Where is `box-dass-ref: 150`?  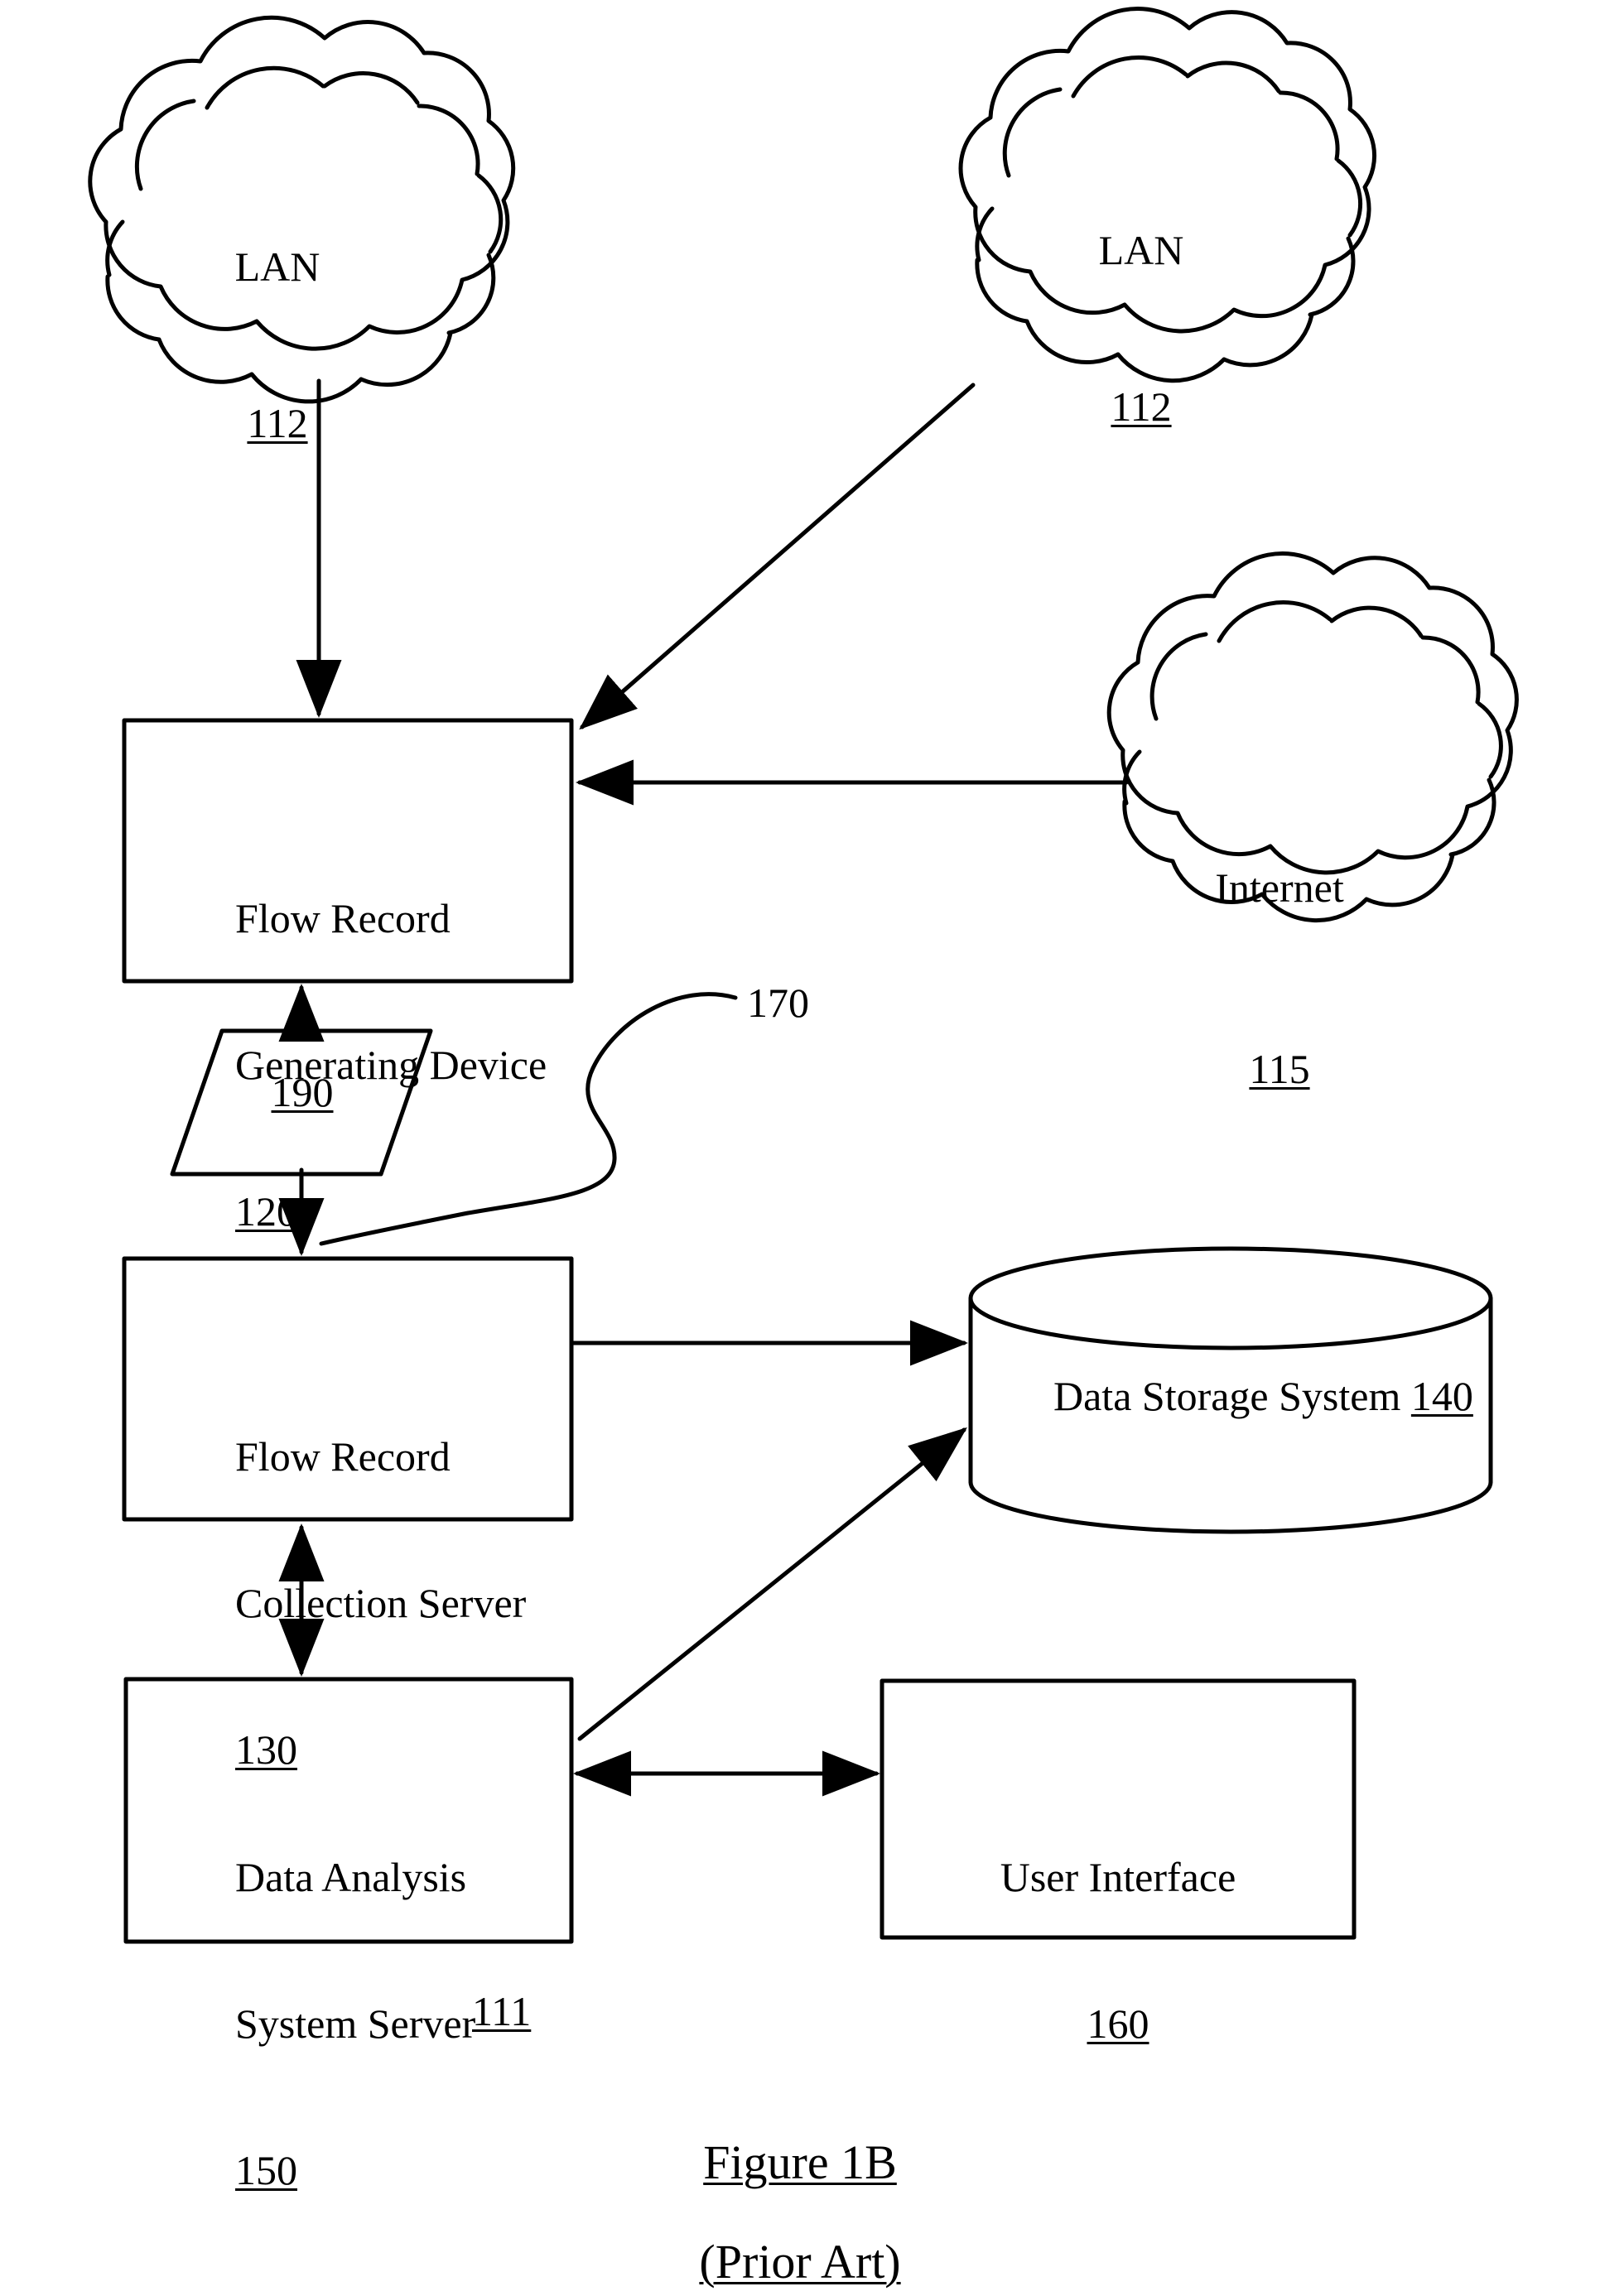 box-dass-ref: 150 is located at coordinates (266, 2170).